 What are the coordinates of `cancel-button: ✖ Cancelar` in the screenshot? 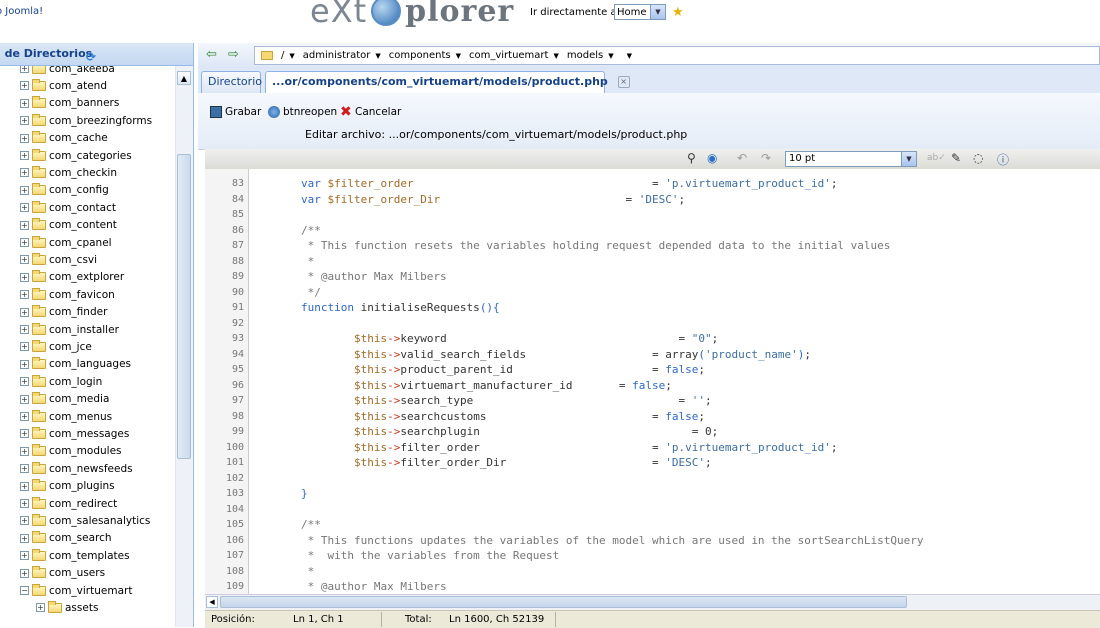 It's located at (370, 112).